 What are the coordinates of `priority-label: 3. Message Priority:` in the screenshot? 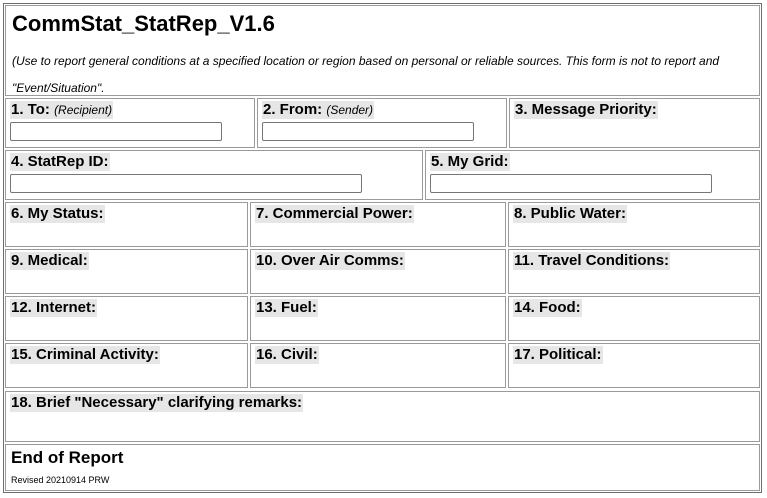 It's located at (586, 110).